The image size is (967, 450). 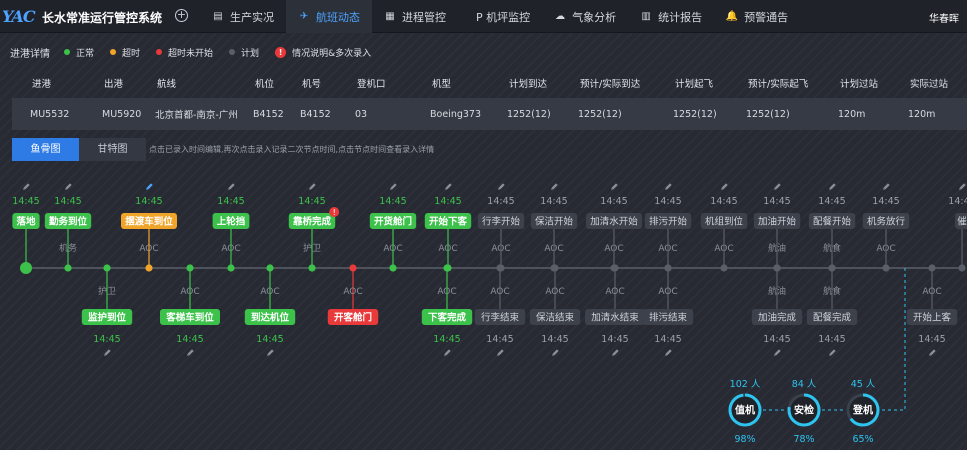 What do you see at coordinates (45, 149) in the screenshot?
I see `tab-fishbone: 鱼骨图` at bounding box center [45, 149].